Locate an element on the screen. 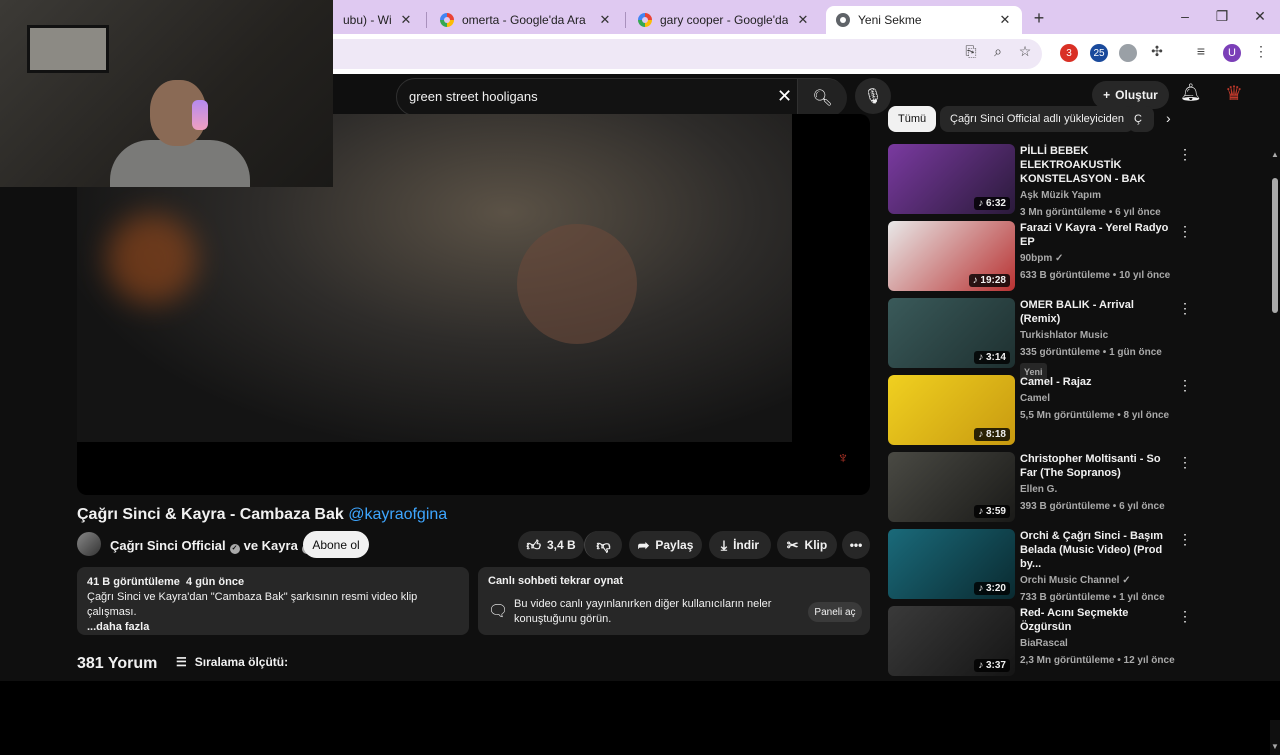  duration-badge: ♪ 8:18 is located at coordinates (992, 434).